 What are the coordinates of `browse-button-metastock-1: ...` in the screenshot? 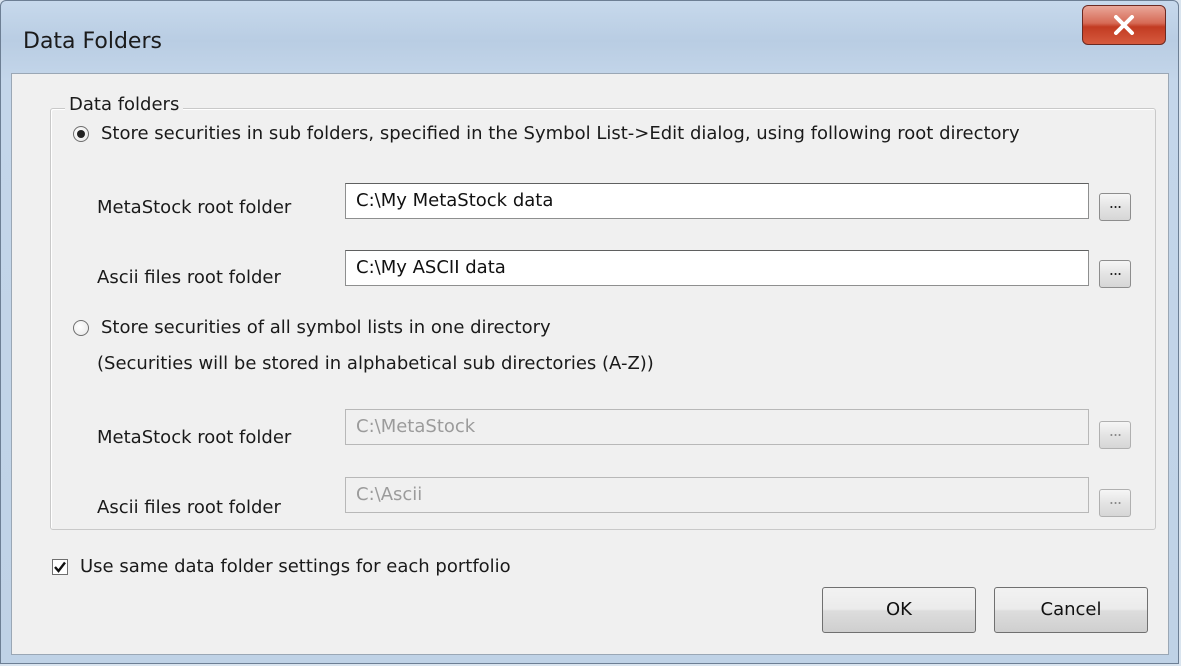 It's located at (1115, 207).